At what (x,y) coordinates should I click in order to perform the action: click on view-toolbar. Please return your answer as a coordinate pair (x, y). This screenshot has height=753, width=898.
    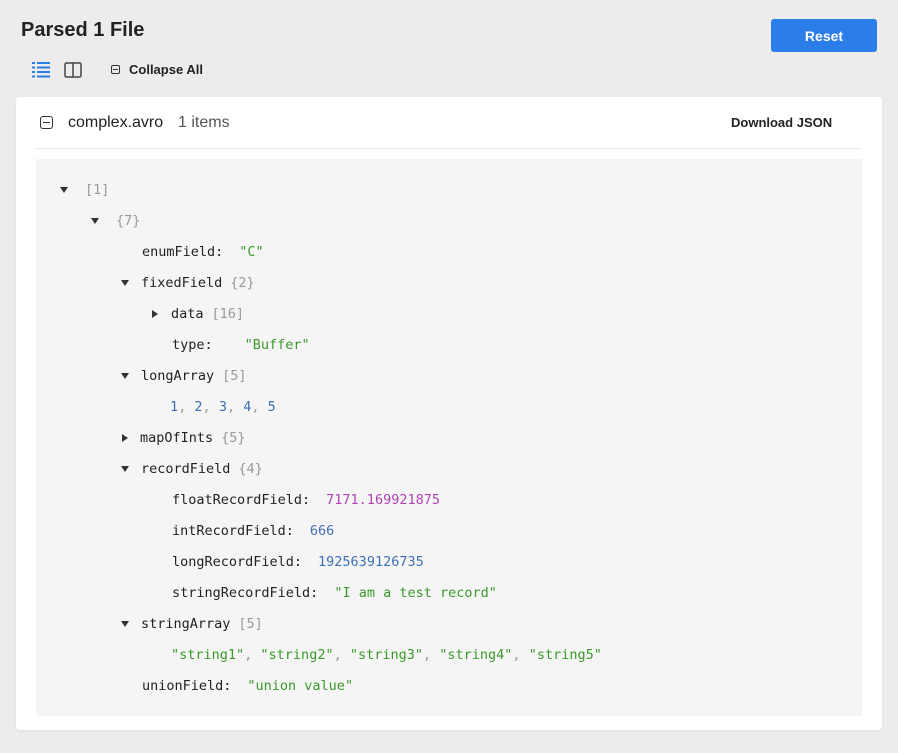
    Looking at the image, I should click on (57, 70).